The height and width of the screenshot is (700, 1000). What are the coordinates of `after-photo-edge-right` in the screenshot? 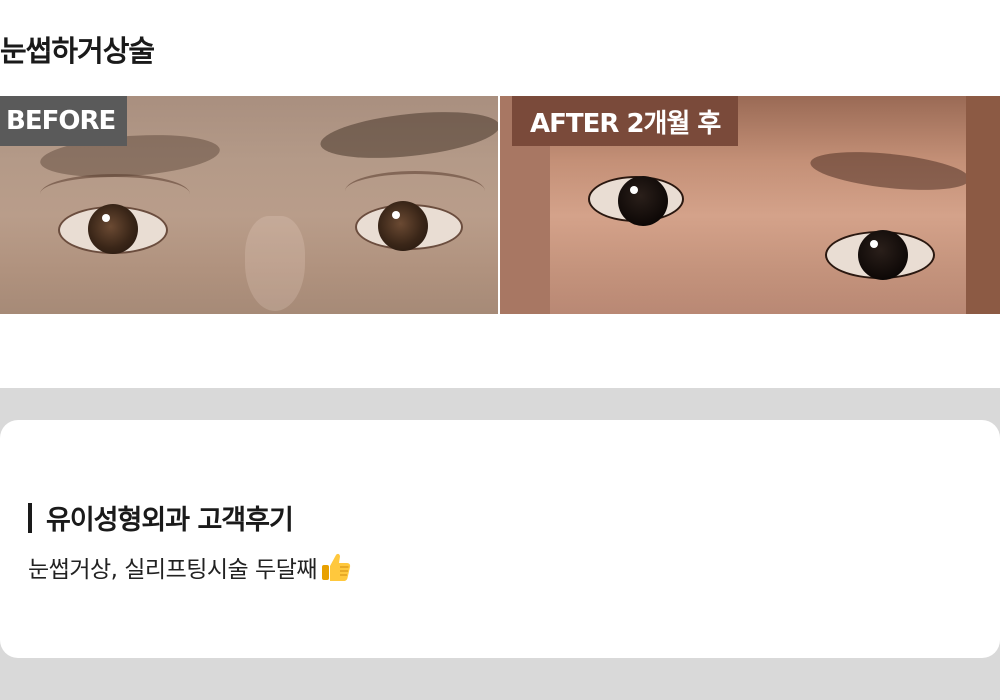 It's located at (983, 205).